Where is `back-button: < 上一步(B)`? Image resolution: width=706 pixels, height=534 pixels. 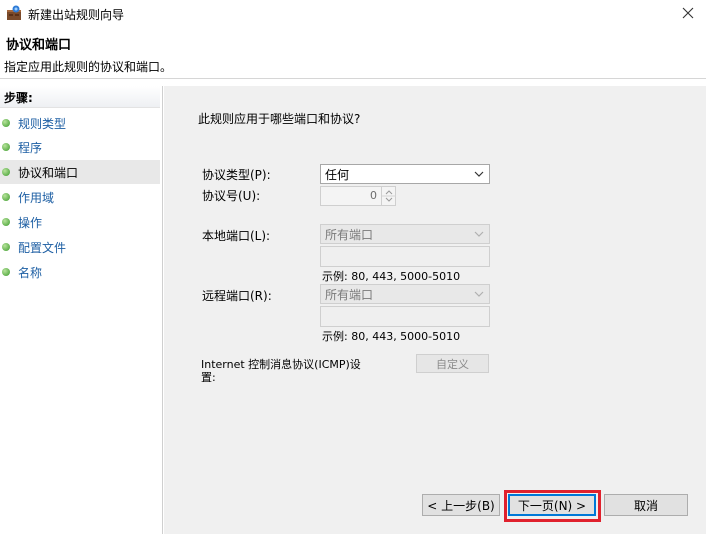 back-button: < 上一步(B) is located at coordinates (461, 505).